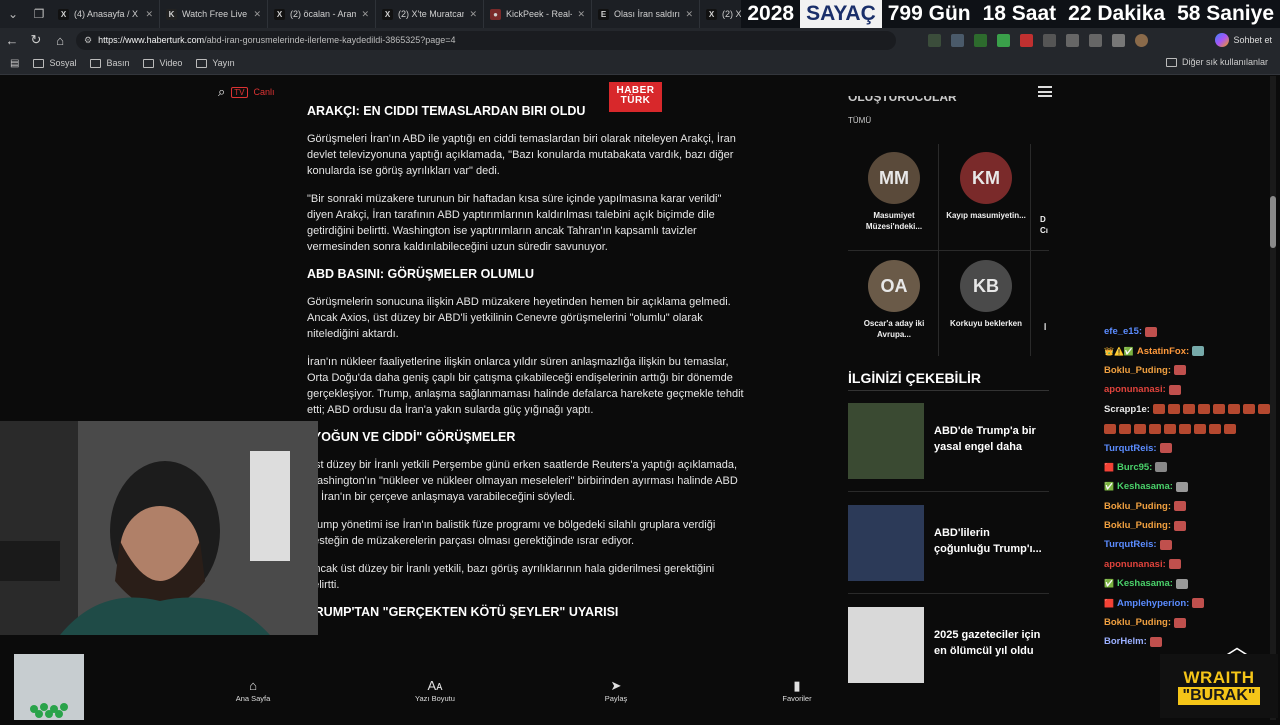  I want to click on chat-message: Scrapp1e:, so click(1189, 409).